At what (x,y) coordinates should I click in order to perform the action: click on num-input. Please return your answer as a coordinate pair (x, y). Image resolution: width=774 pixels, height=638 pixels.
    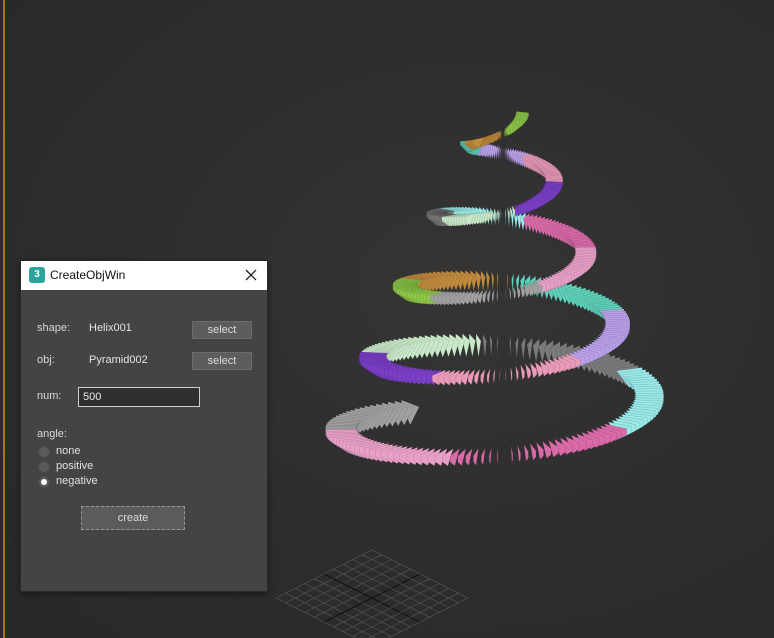
    Looking at the image, I should click on (139, 397).